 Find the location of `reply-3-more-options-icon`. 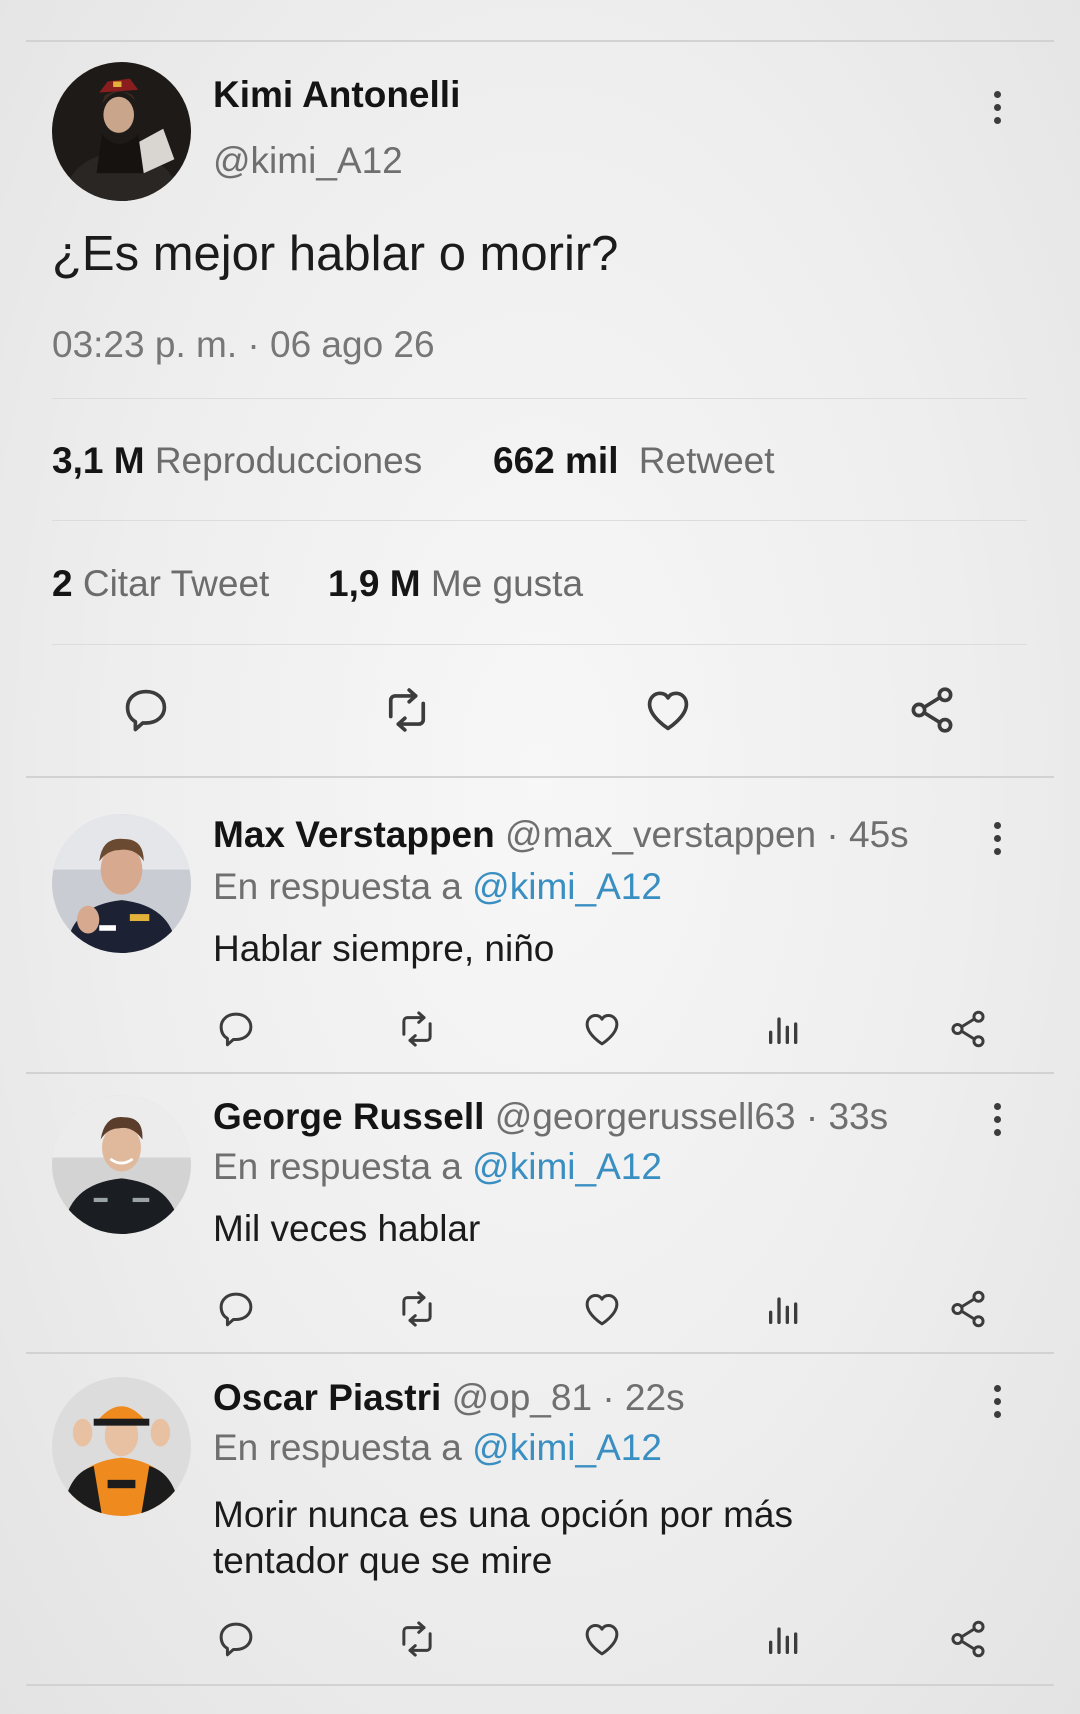

reply-3-more-options-icon is located at coordinates (997, 1401).